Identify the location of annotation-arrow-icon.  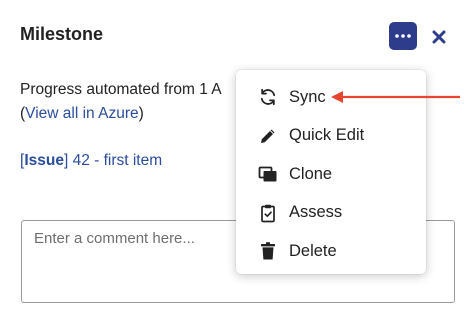
(395, 97).